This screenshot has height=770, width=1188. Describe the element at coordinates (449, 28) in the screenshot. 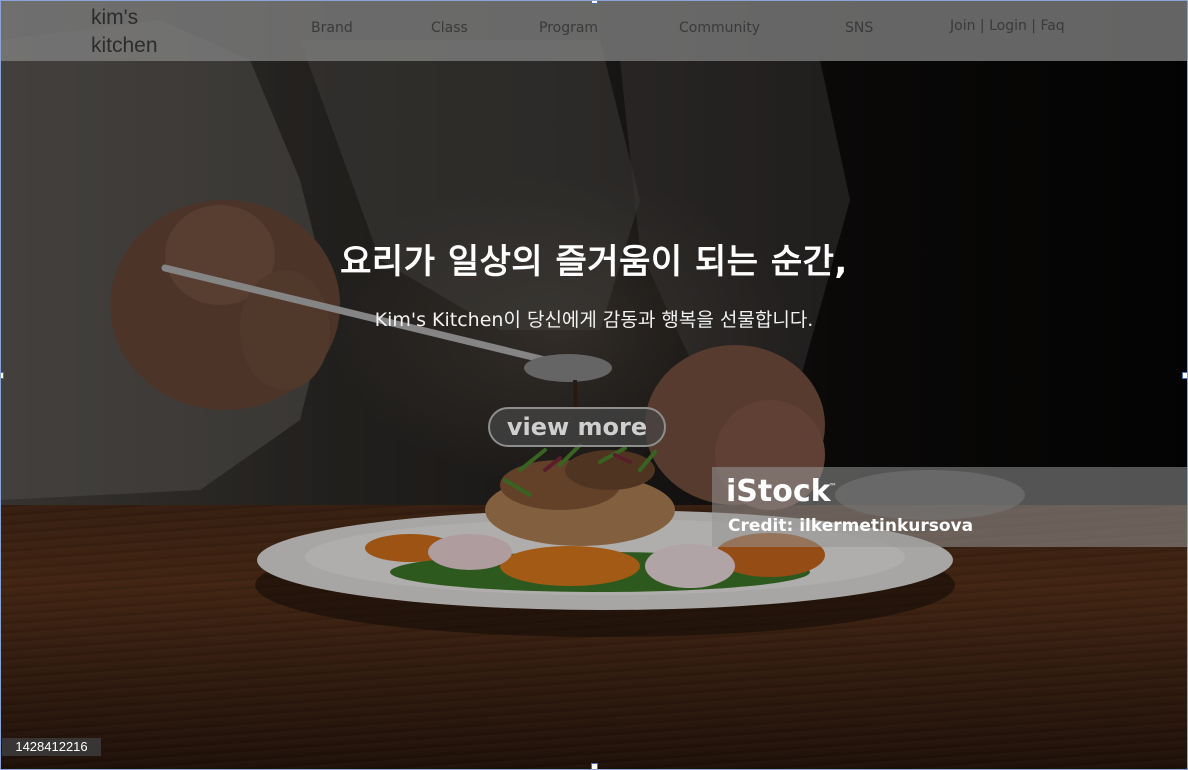

I see `nav-link-class: Class` at that location.